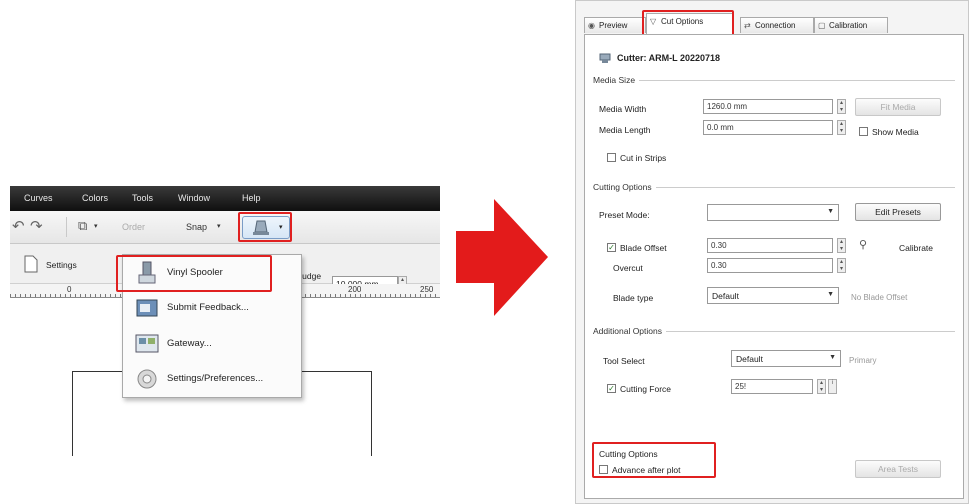 Image resolution: width=971 pixels, height=504 pixels. I want to click on tab-label: Calibration, so click(848, 25).